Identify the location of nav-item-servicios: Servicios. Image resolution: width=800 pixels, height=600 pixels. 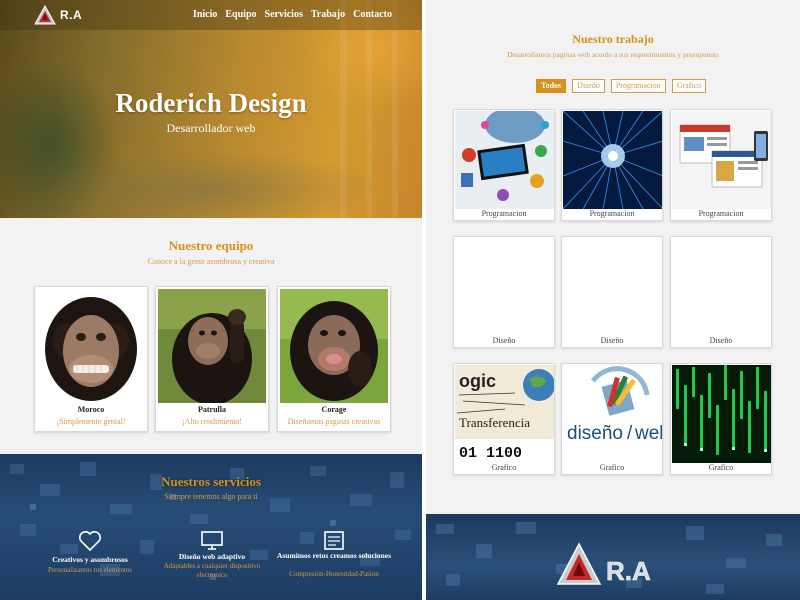
(284, 14).